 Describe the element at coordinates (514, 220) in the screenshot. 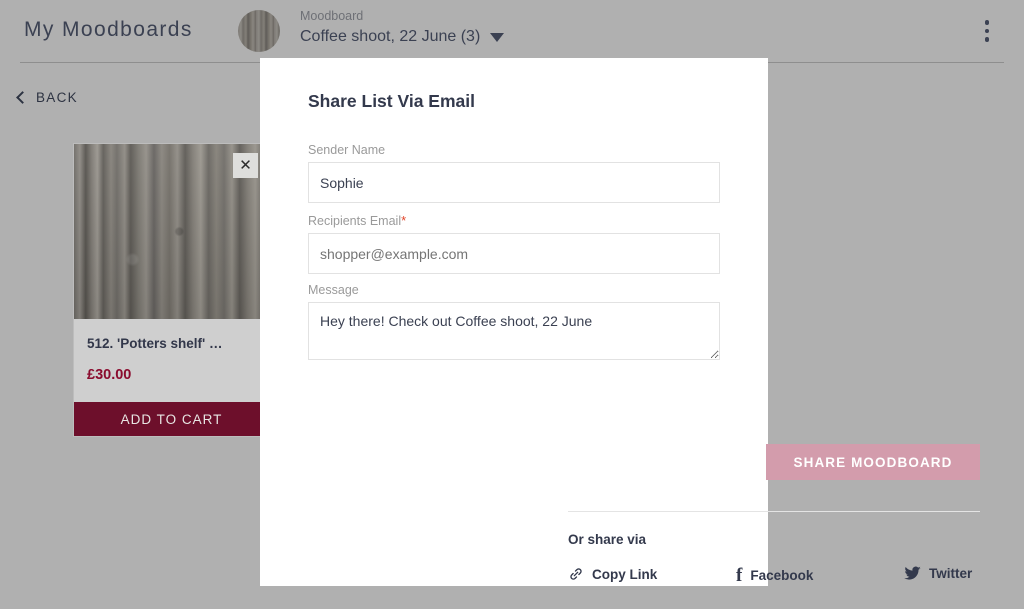

I see `recipients-email-label: Recipients Email*` at that location.